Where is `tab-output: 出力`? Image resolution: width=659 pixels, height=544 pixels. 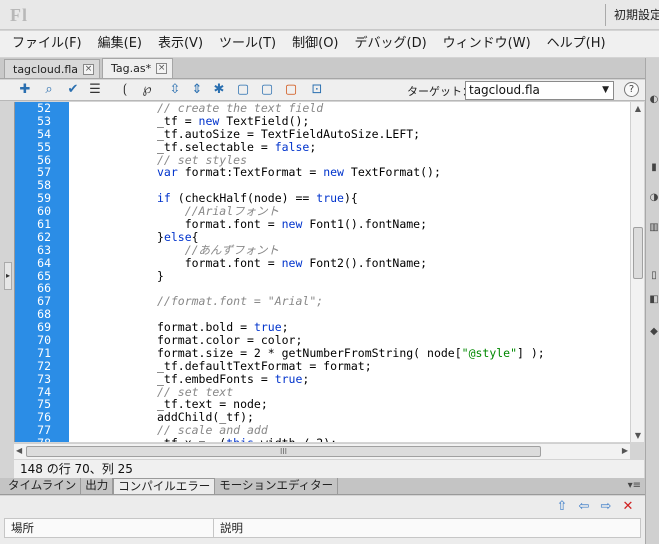
tab-output: 出力 is located at coordinates (97, 486).